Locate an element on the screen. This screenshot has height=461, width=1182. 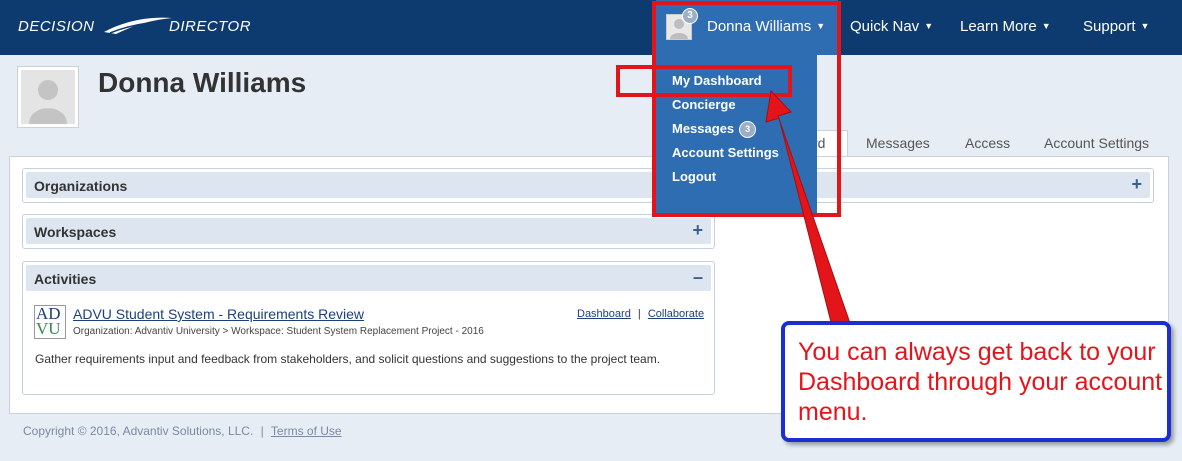
profile-avatar is located at coordinates (48, 97).